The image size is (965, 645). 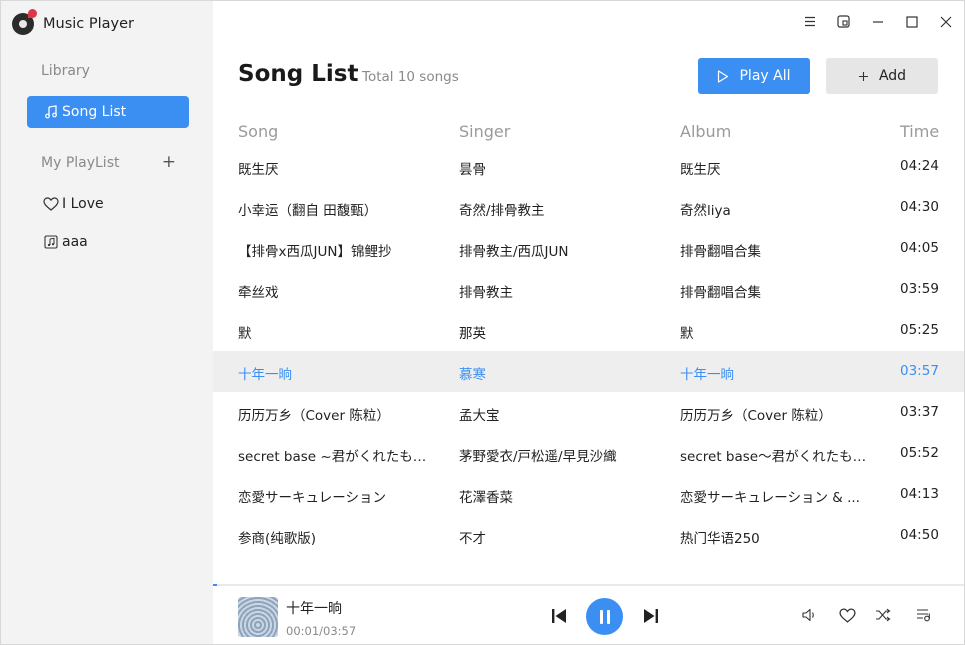 I want to click on play-all-button: Play All, so click(x=754, y=76).